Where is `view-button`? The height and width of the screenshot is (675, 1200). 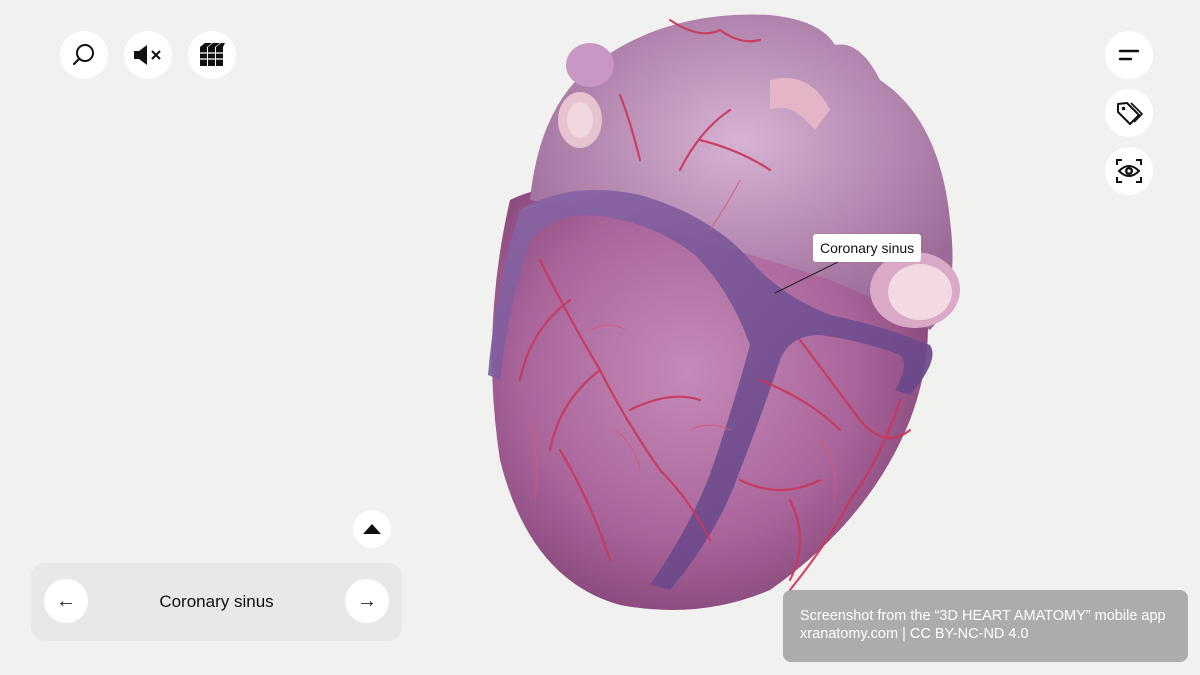 view-button is located at coordinates (1129, 171).